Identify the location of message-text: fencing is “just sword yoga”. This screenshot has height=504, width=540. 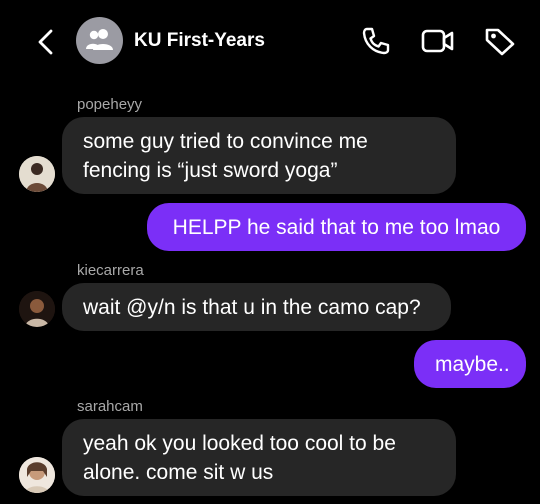
(210, 170).